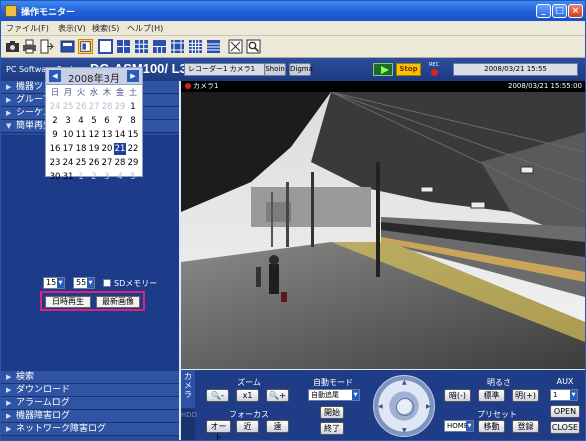  Describe the element at coordinates (120, 135) in the screenshot. I see `calendar-day: 14` at that location.